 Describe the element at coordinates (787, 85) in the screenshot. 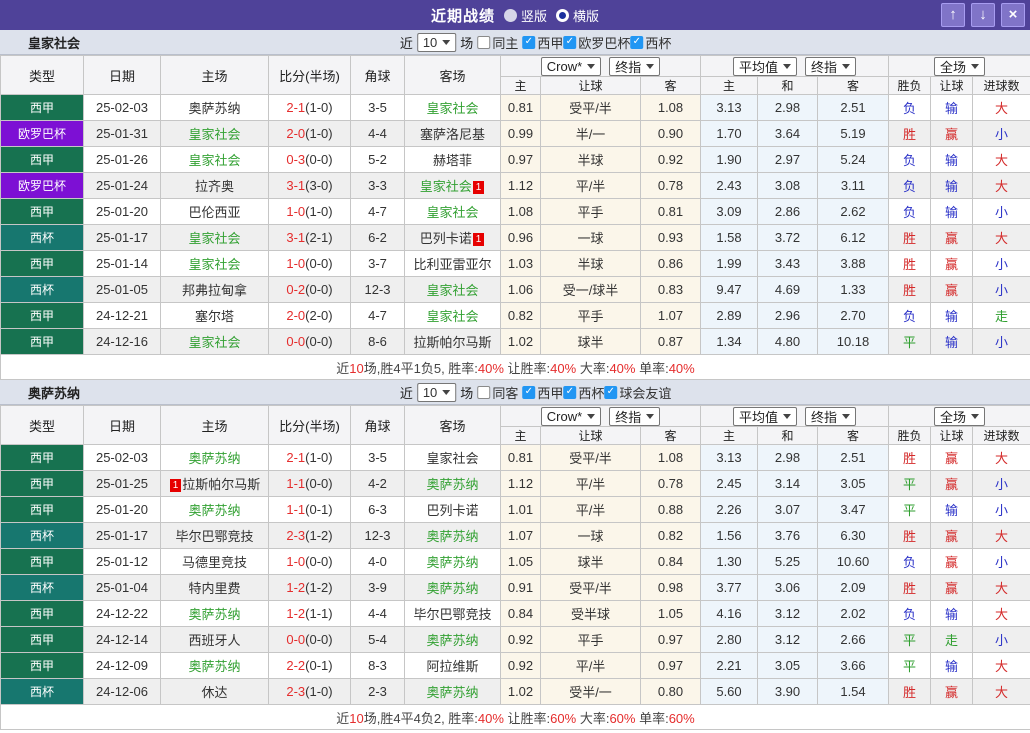

I see `sub-header-avg-draw: 和` at that location.